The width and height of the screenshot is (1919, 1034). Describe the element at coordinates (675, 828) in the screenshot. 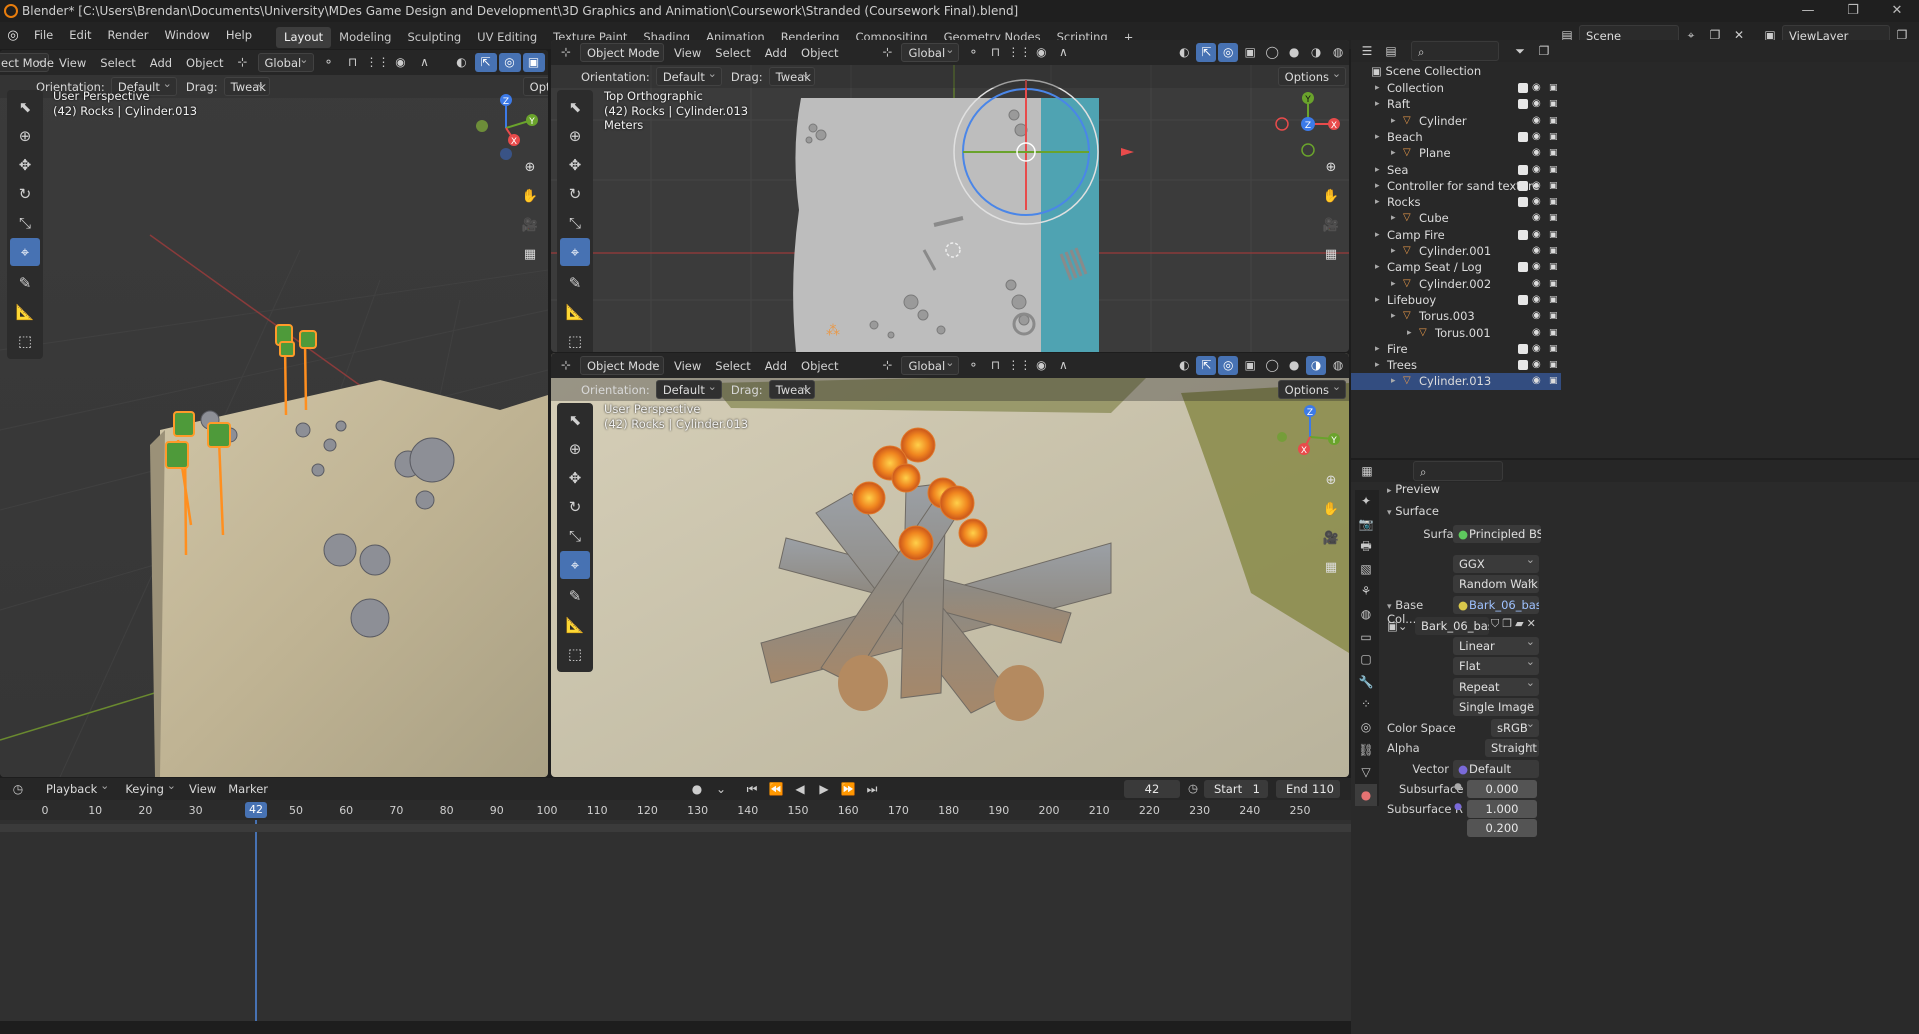

I see `timeline-scrollbar` at that location.